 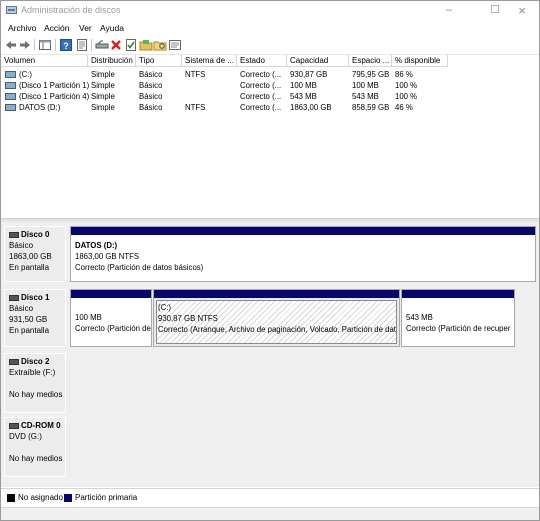 I want to click on disk-info: Disco 1 Básico 931,50 GB En pantalla, so click(x=35, y=318).